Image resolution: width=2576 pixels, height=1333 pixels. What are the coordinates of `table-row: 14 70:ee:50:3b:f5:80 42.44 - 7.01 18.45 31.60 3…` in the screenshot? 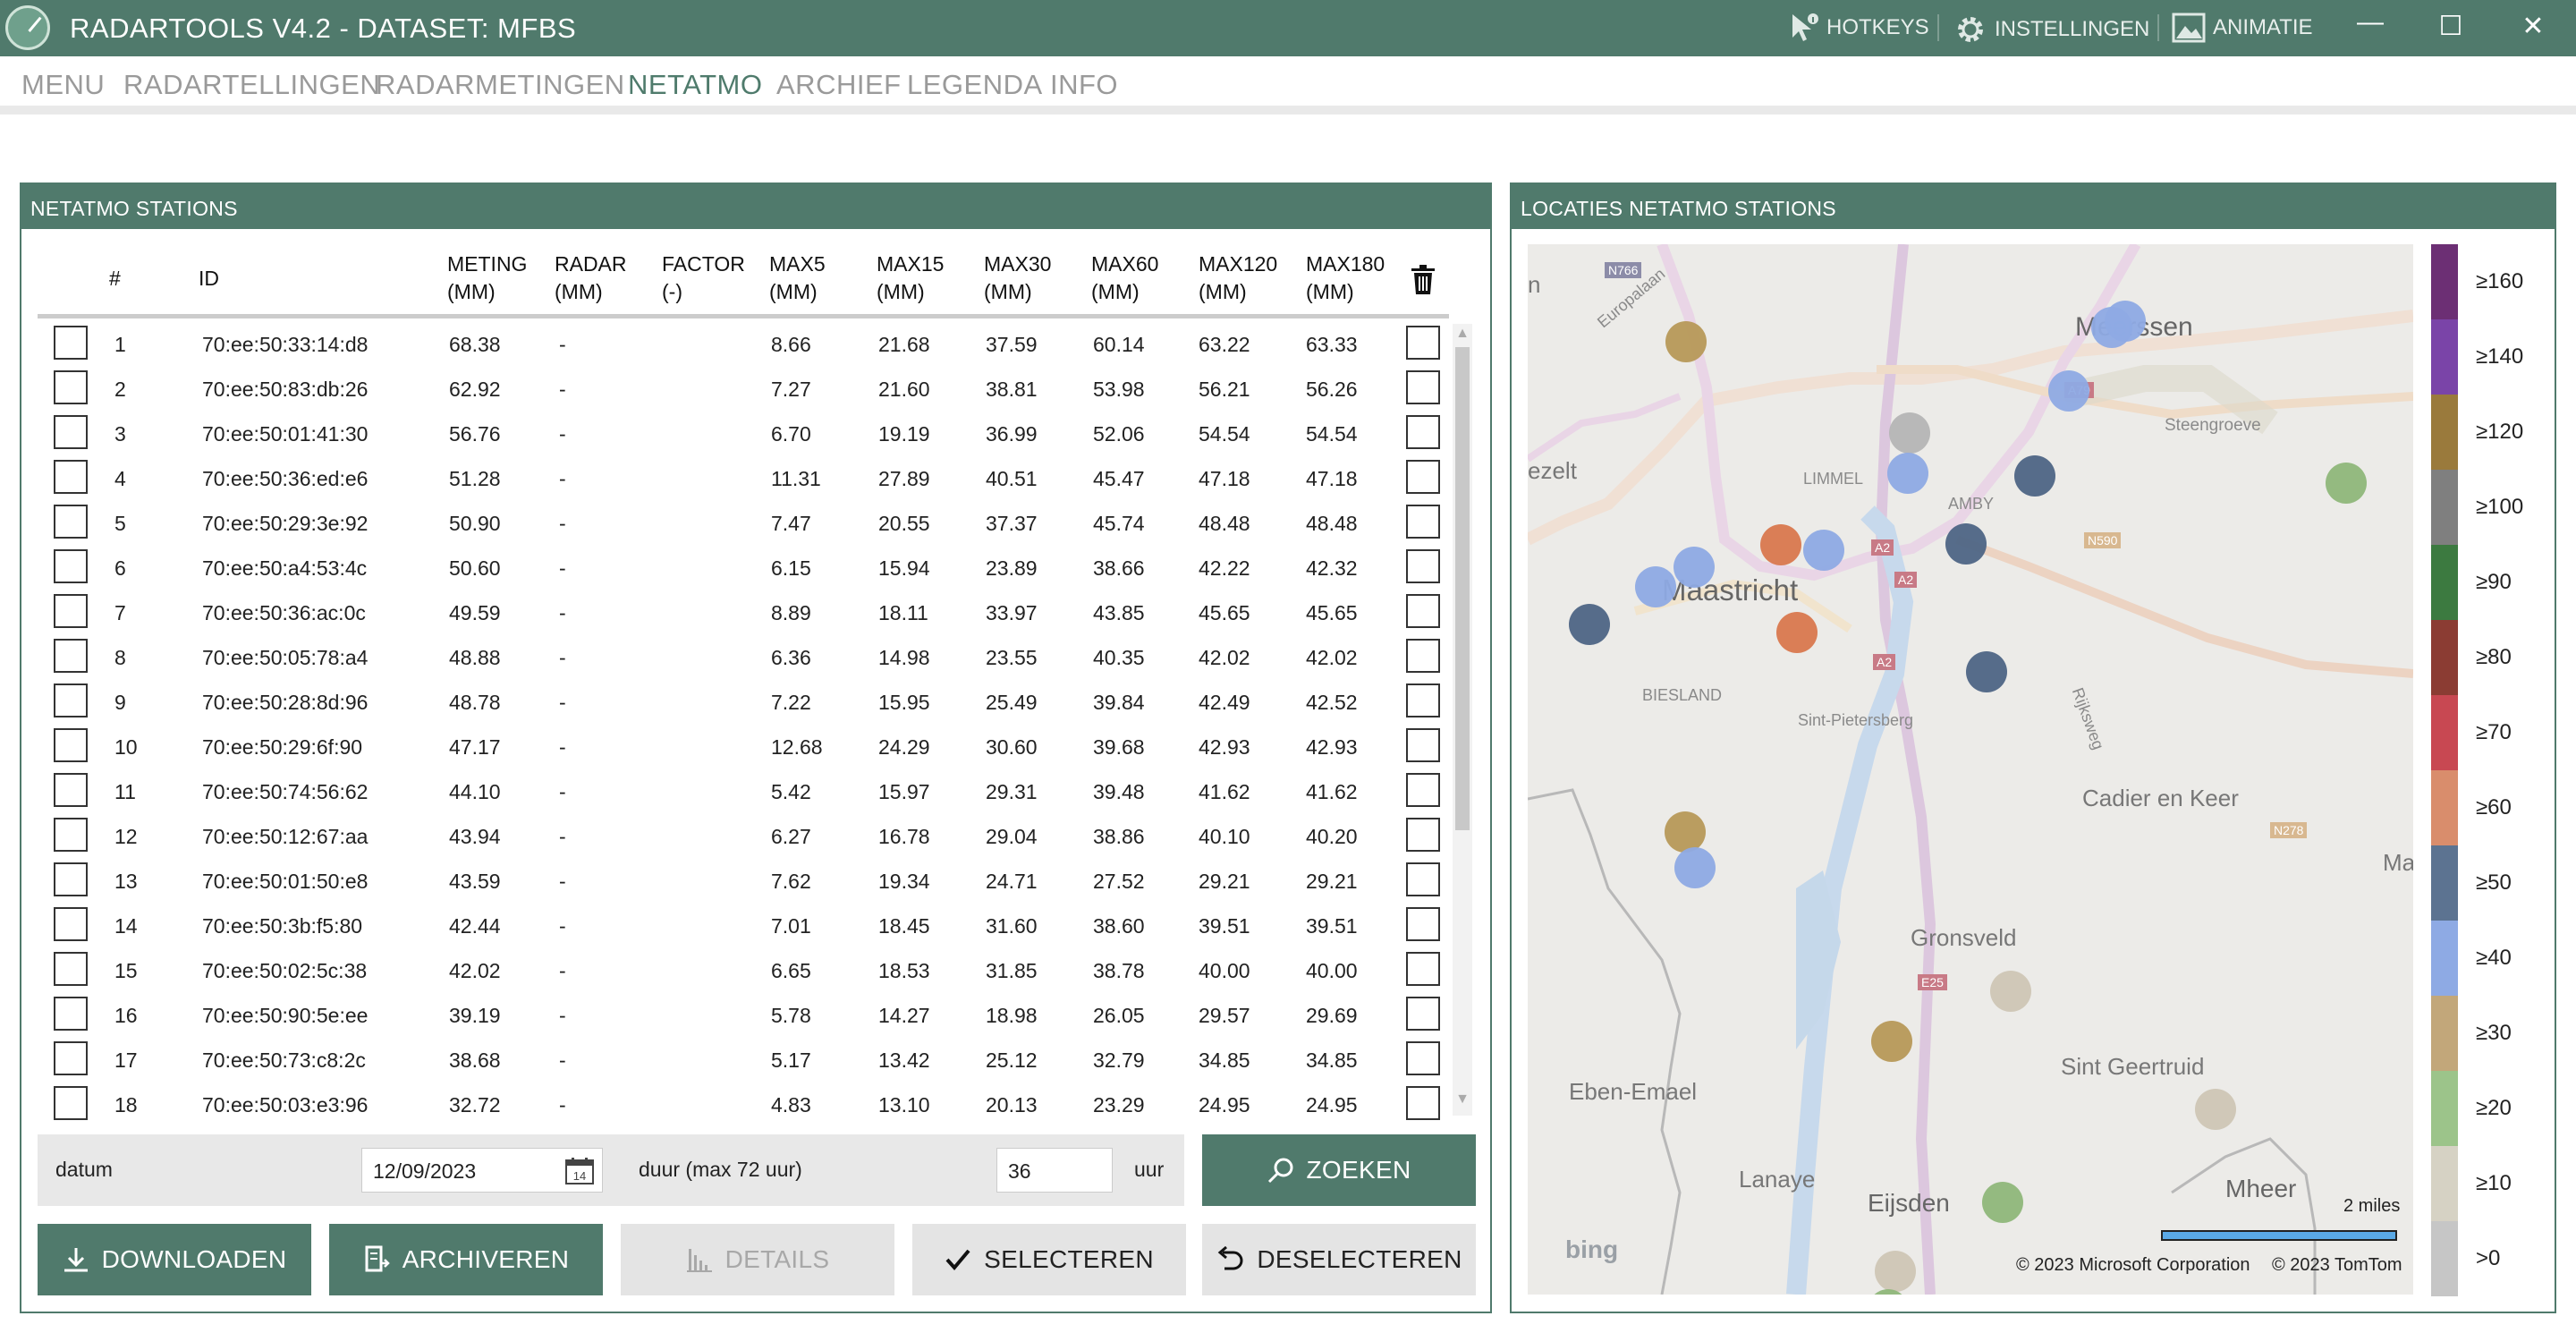 It's located at (743, 924).